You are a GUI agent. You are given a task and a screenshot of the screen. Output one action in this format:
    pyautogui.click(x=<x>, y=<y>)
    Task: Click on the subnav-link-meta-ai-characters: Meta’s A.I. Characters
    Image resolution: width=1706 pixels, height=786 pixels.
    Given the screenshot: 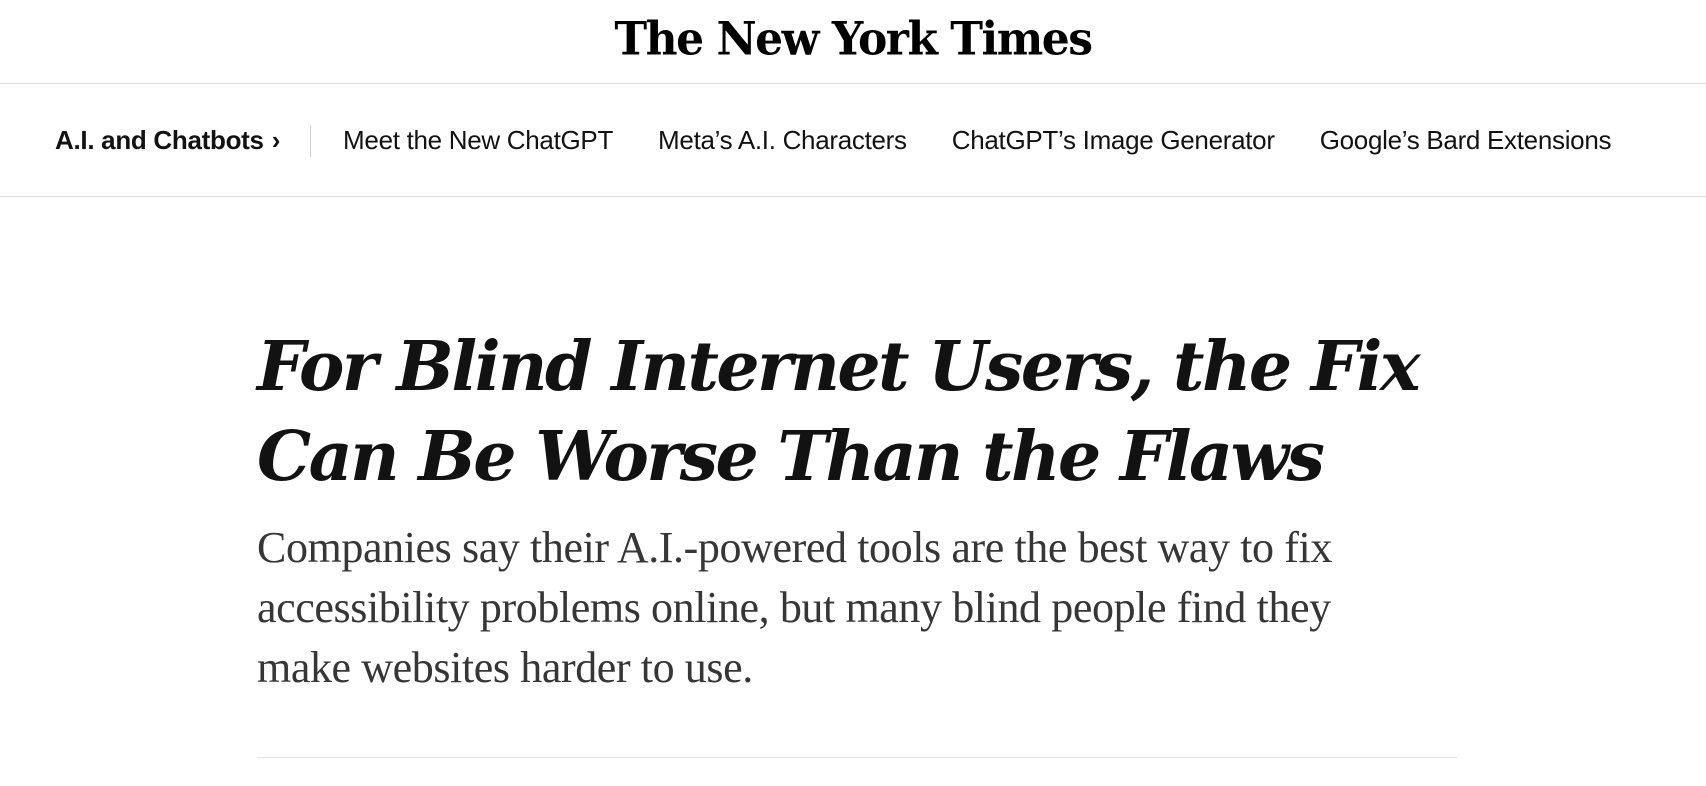 What is the action you would take?
    pyautogui.click(x=782, y=140)
    